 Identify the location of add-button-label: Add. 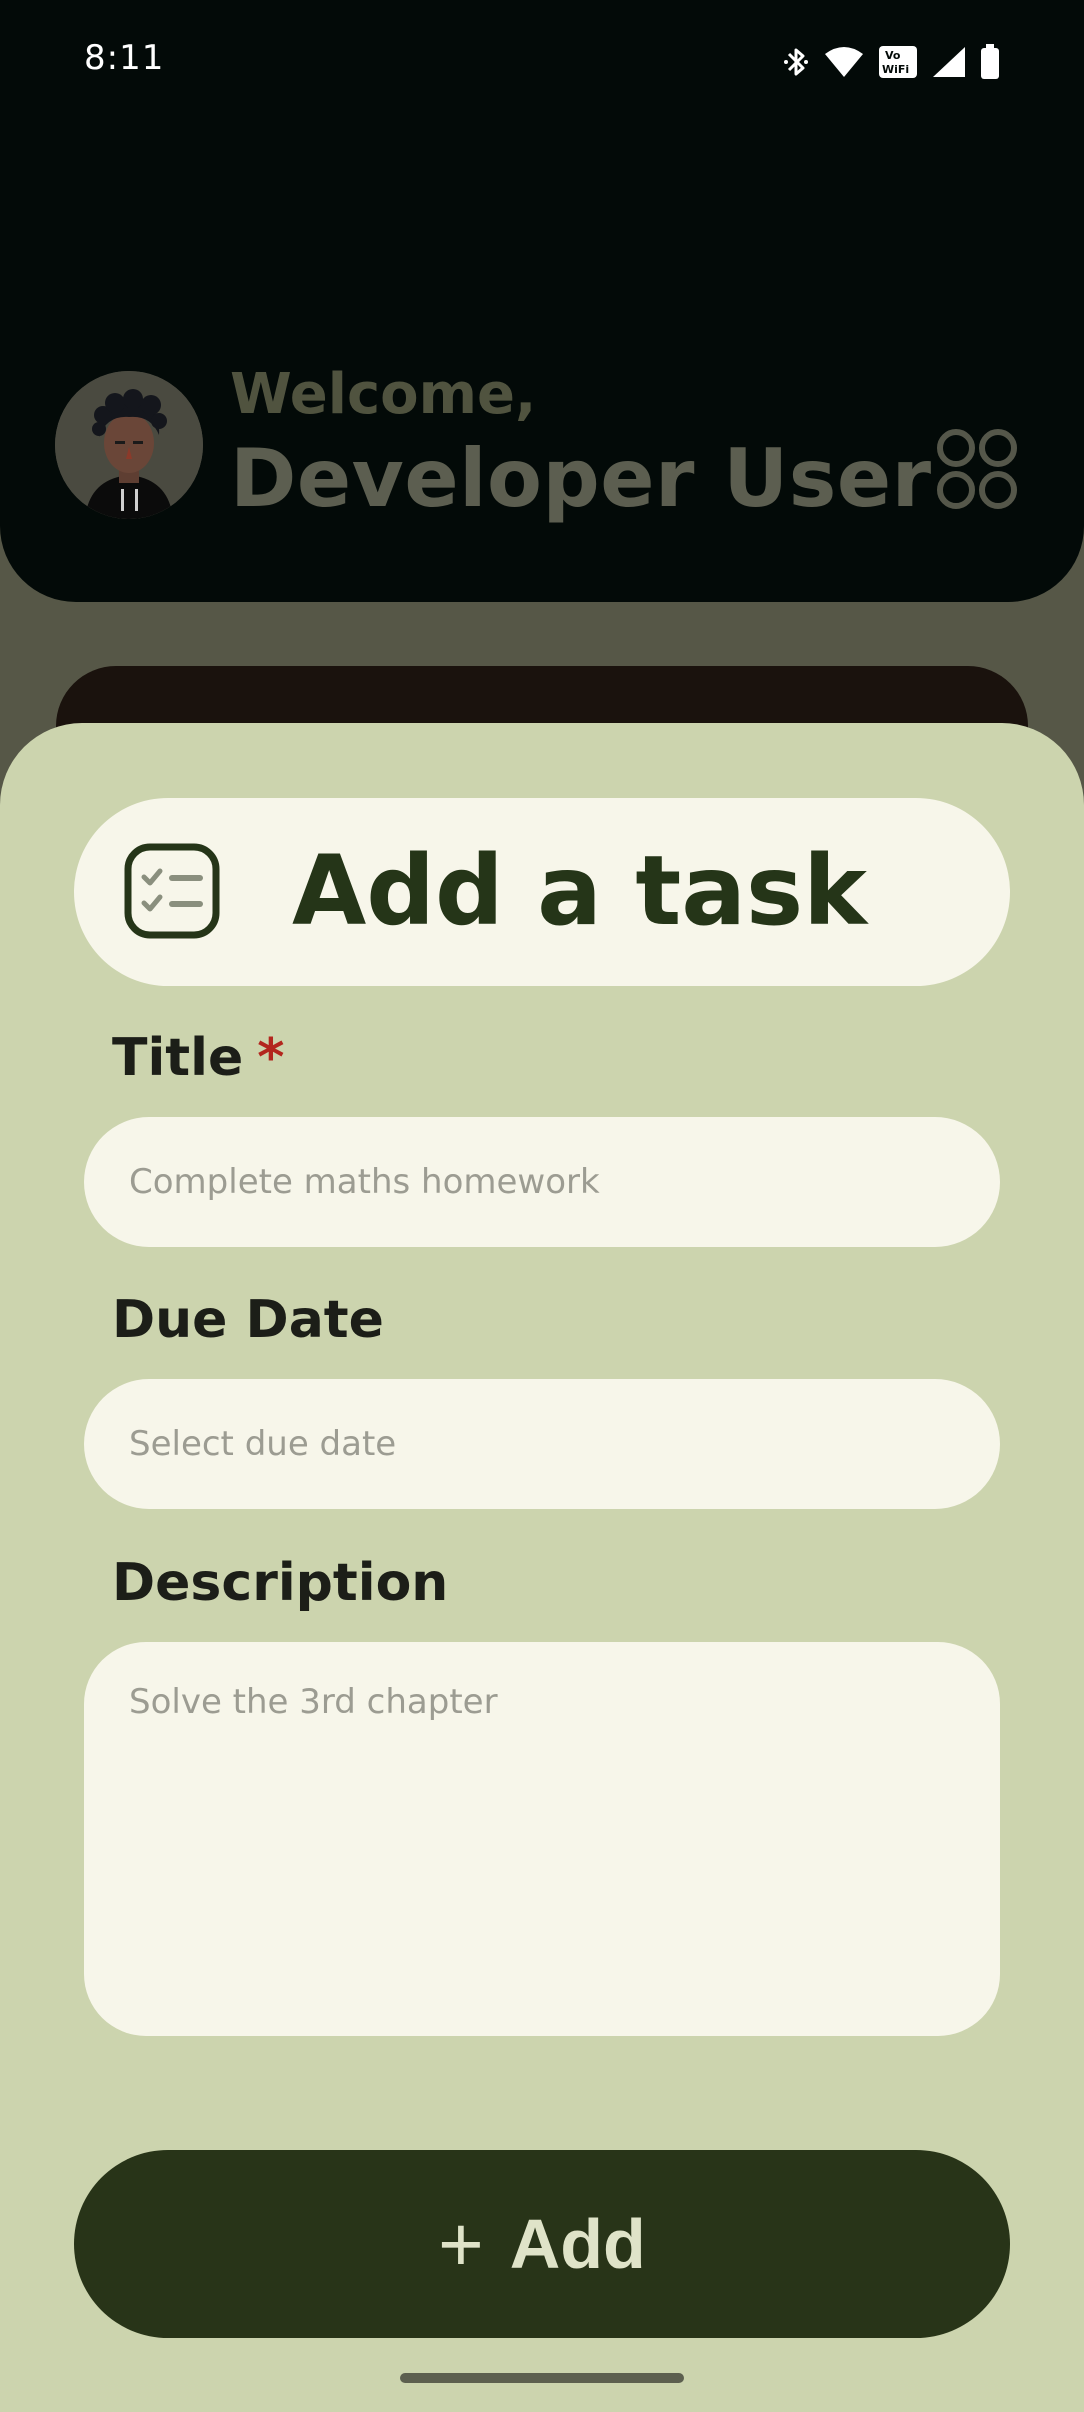
(577, 2244).